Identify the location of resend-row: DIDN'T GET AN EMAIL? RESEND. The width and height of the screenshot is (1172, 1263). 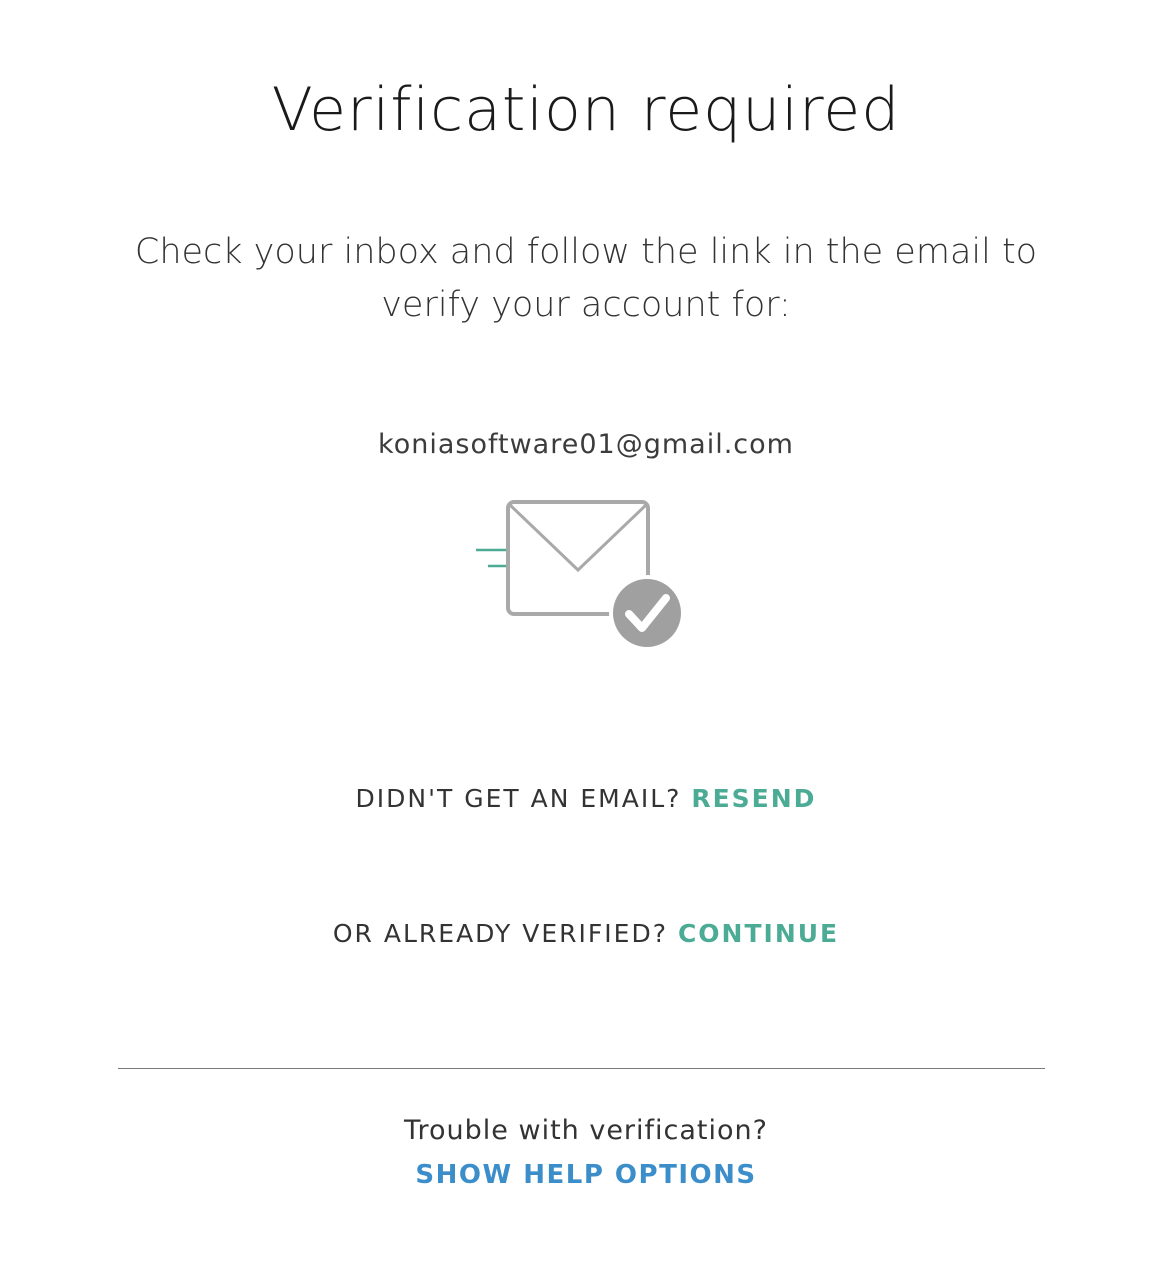
(586, 799).